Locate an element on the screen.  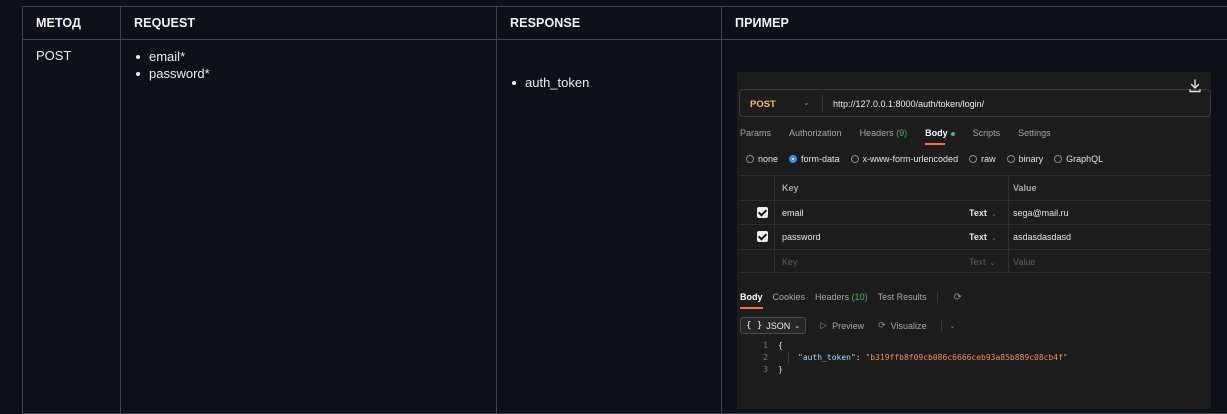
header-request: REQUEST is located at coordinates (308, 23).